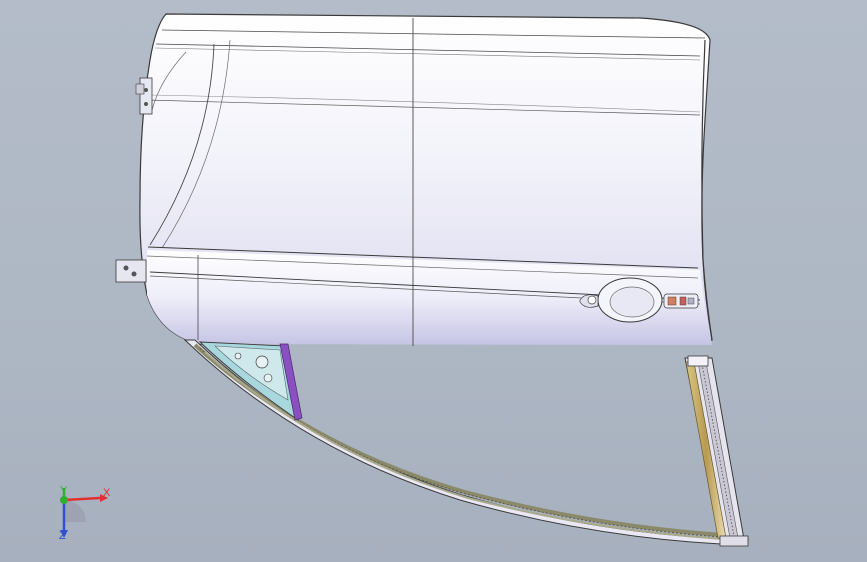 This screenshot has height=562, width=867. Describe the element at coordinates (131, 271) in the screenshot. I see `lower-hinge` at that location.